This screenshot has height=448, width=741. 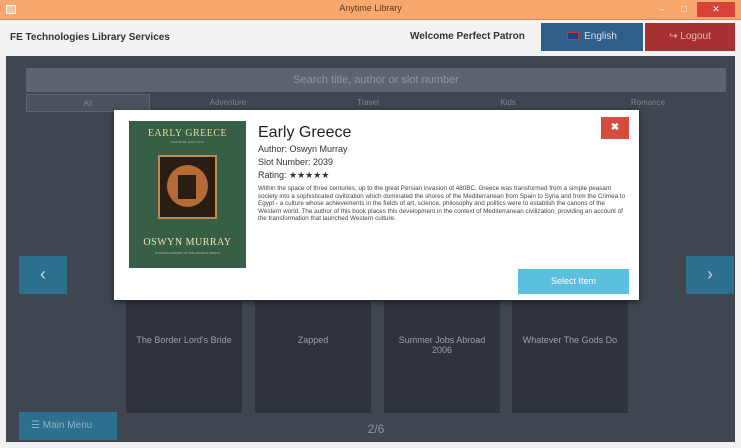 What do you see at coordinates (442, 345) in the screenshot?
I see `book-title: Summer Jobs Abroad 2006` at bounding box center [442, 345].